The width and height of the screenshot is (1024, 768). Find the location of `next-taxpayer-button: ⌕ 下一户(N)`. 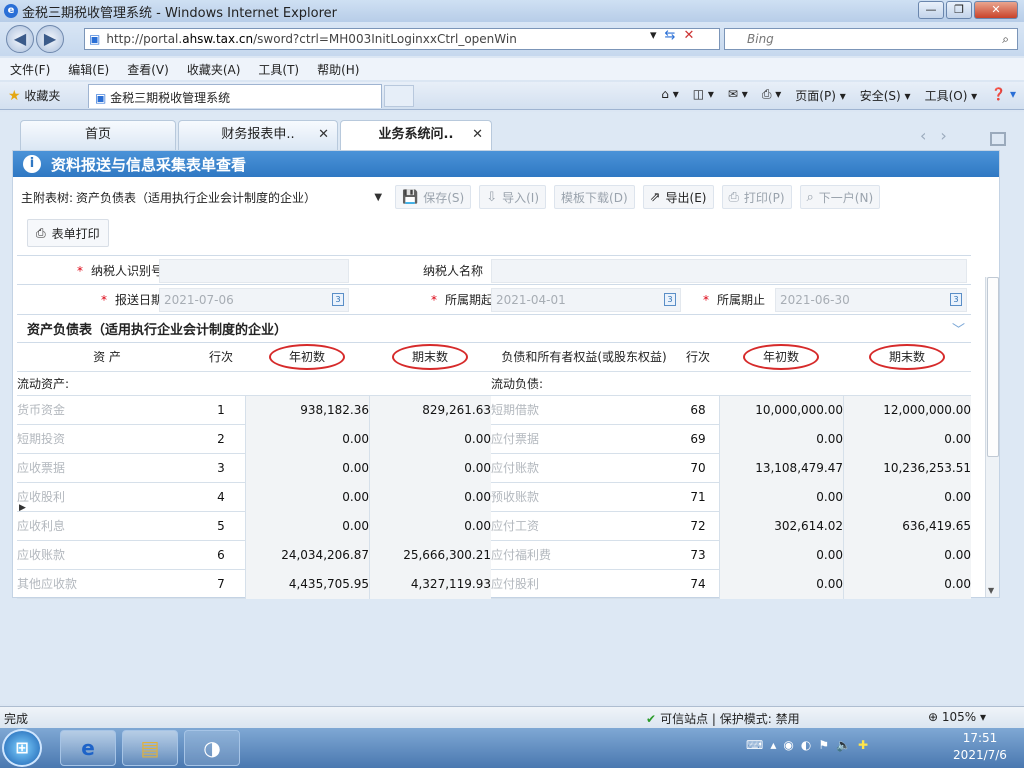

next-taxpayer-button: ⌕ 下一户(N) is located at coordinates (840, 197).